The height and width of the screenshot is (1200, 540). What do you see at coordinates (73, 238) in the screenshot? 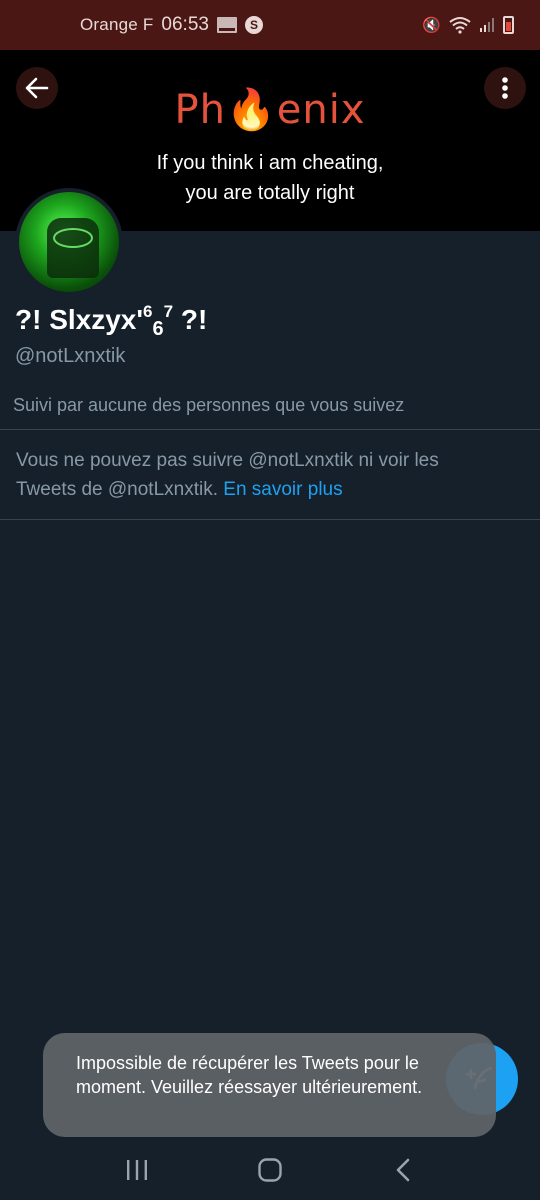
I see `avatar-print-shape` at bounding box center [73, 238].